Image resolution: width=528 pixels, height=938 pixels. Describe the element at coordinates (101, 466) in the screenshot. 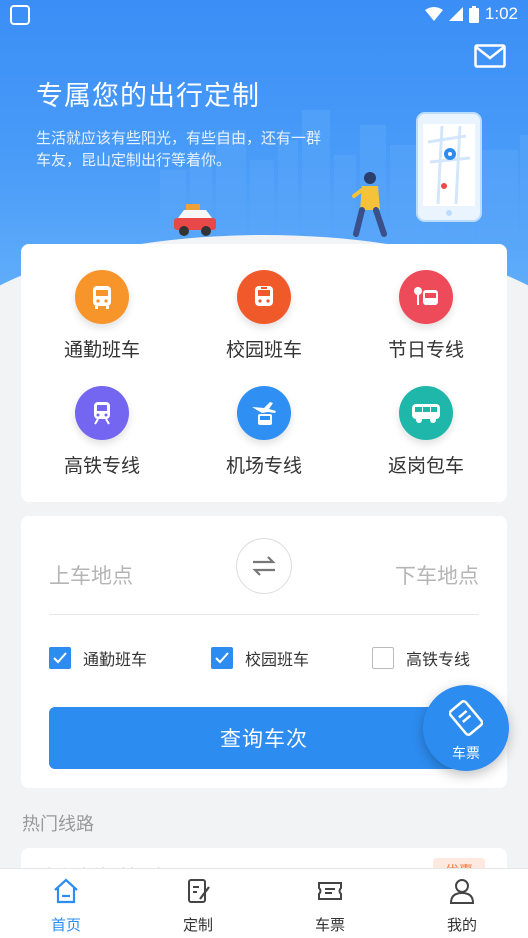

I see `service-label: 高铁专线` at that location.